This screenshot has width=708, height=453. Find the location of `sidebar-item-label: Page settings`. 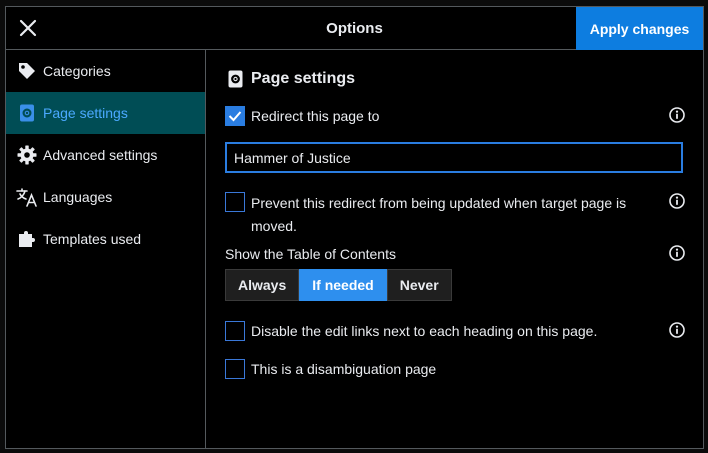

sidebar-item-label: Page settings is located at coordinates (85, 113).